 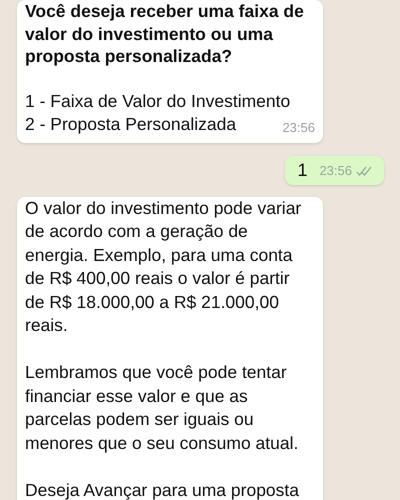 What do you see at coordinates (130, 124) in the screenshot?
I see `option-text: 2 - Proposta Personalizada` at bounding box center [130, 124].